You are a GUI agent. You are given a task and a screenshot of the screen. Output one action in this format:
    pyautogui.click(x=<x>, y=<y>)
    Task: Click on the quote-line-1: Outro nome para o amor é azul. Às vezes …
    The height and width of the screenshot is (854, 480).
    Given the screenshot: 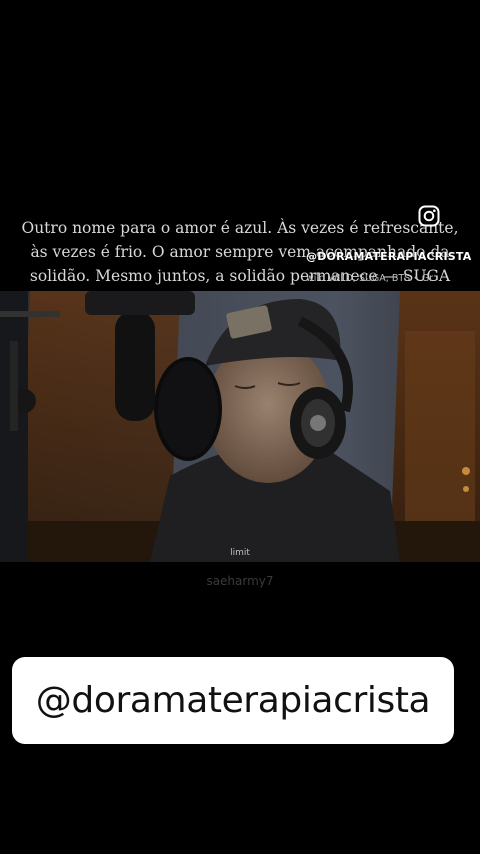 What is the action you would take?
    pyautogui.click(x=240, y=228)
    